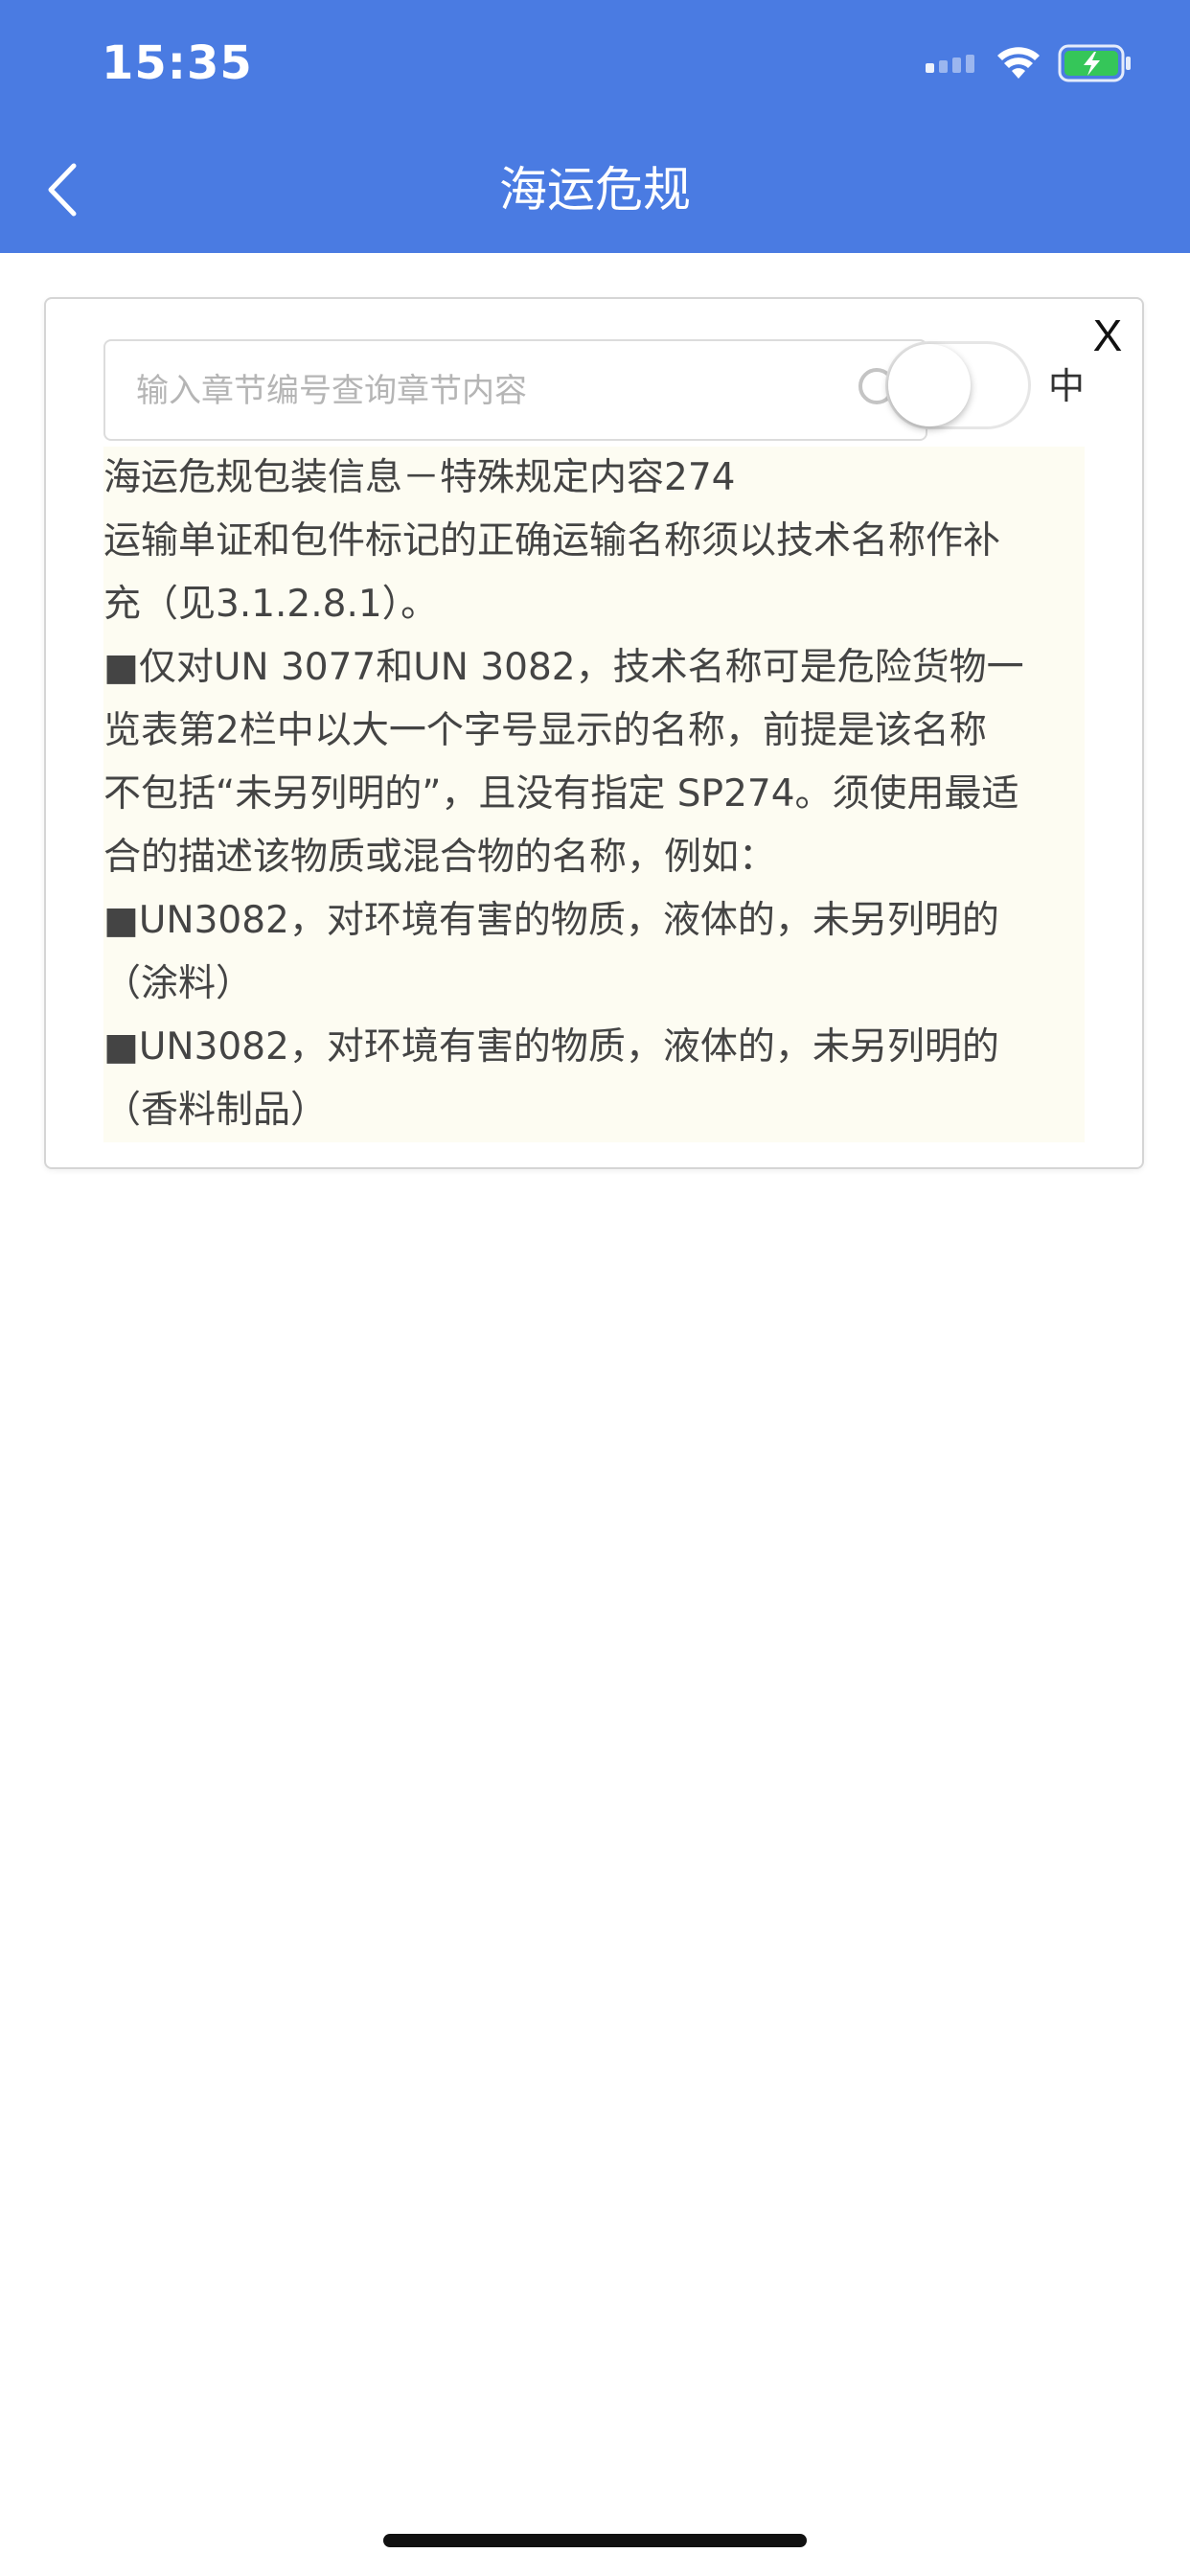 The image size is (1190, 2576). I want to click on battery-charging-icon, so click(1096, 65).